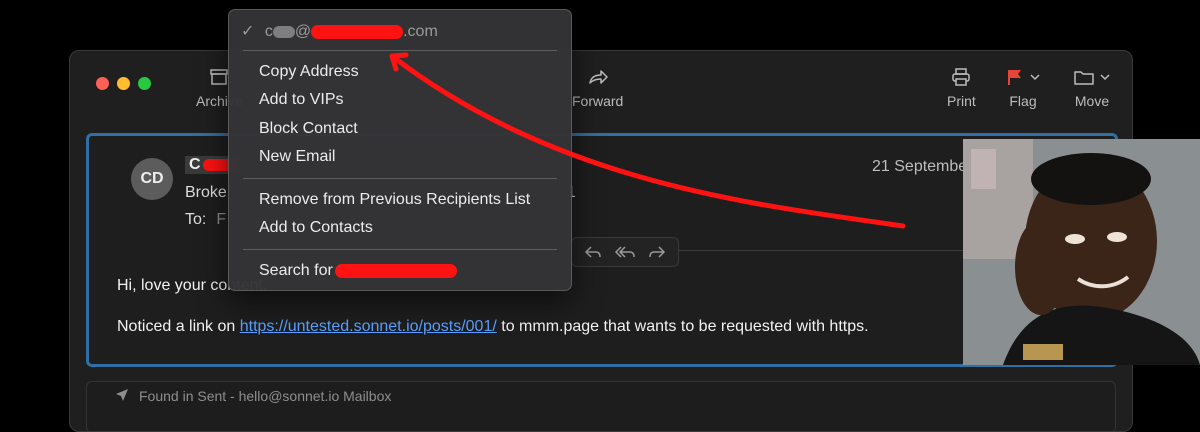 Image resolution: width=1200 pixels, height=432 pixels. I want to click on menu-item-search-for: Search for, so click(358, 271).